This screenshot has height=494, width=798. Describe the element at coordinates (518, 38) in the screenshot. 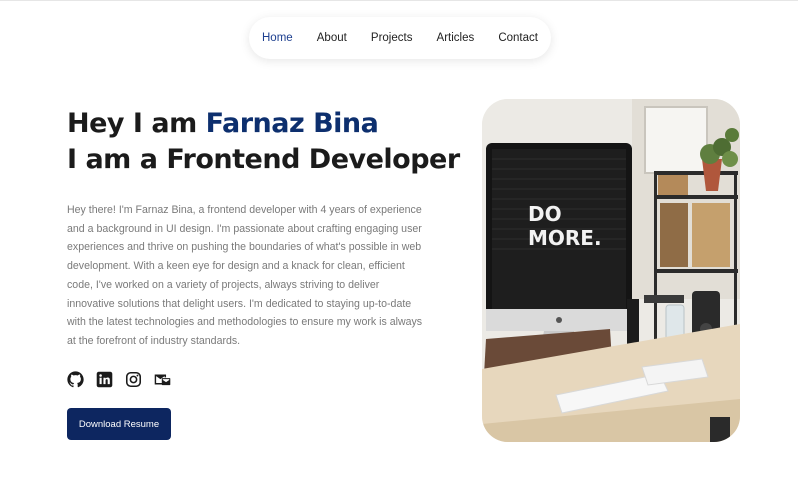

I see `nav-contact: Contact` at that location.